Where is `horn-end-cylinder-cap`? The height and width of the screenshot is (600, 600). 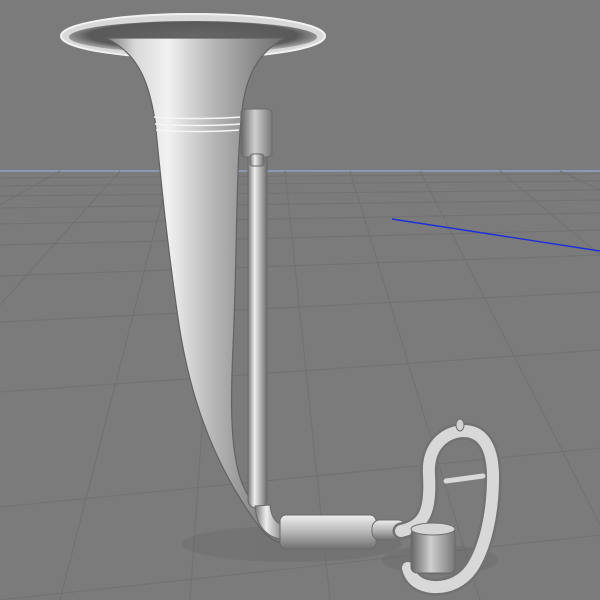 horn-end-cylinder-cap is located at coordinates (433, 529).